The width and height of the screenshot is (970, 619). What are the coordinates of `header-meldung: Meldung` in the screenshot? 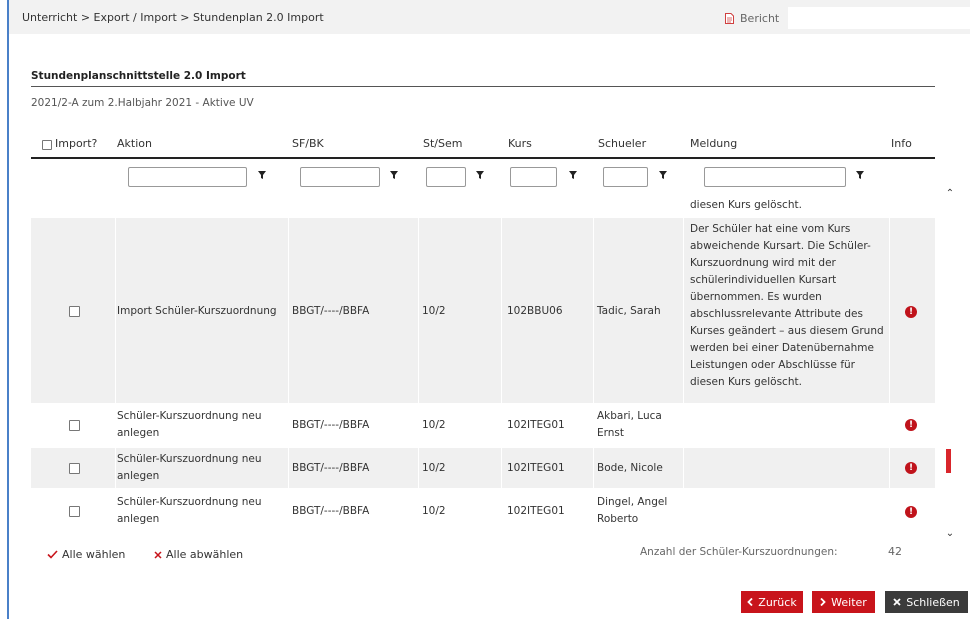 It's located at (713, 143).